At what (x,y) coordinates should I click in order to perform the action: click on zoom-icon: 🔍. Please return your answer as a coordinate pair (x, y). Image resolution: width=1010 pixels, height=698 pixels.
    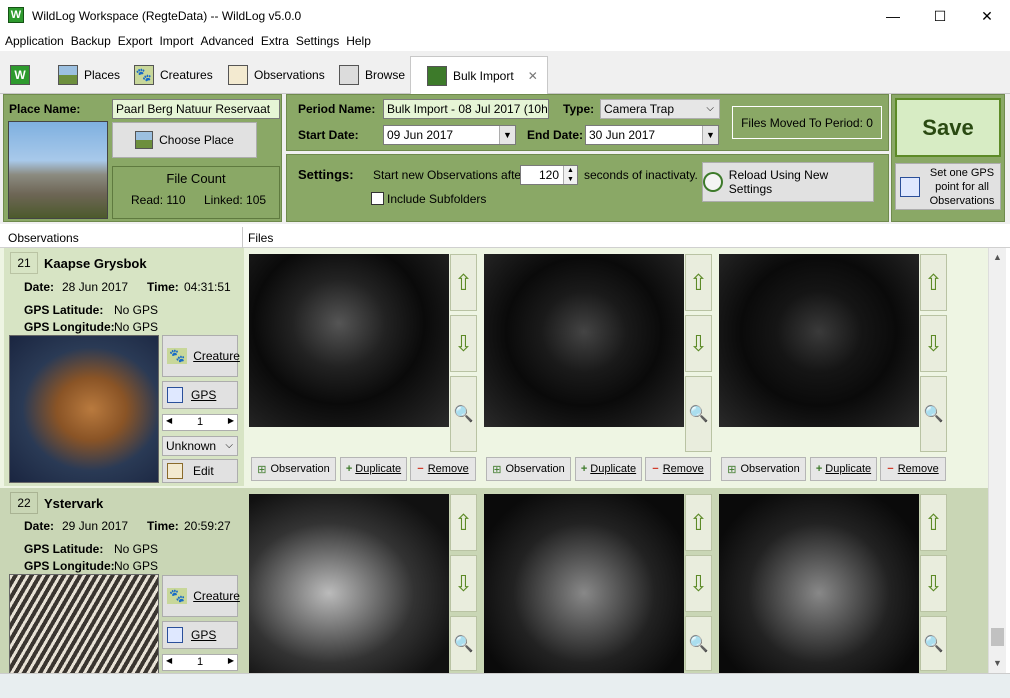
    Looking at the image, I should click on (933, 414).